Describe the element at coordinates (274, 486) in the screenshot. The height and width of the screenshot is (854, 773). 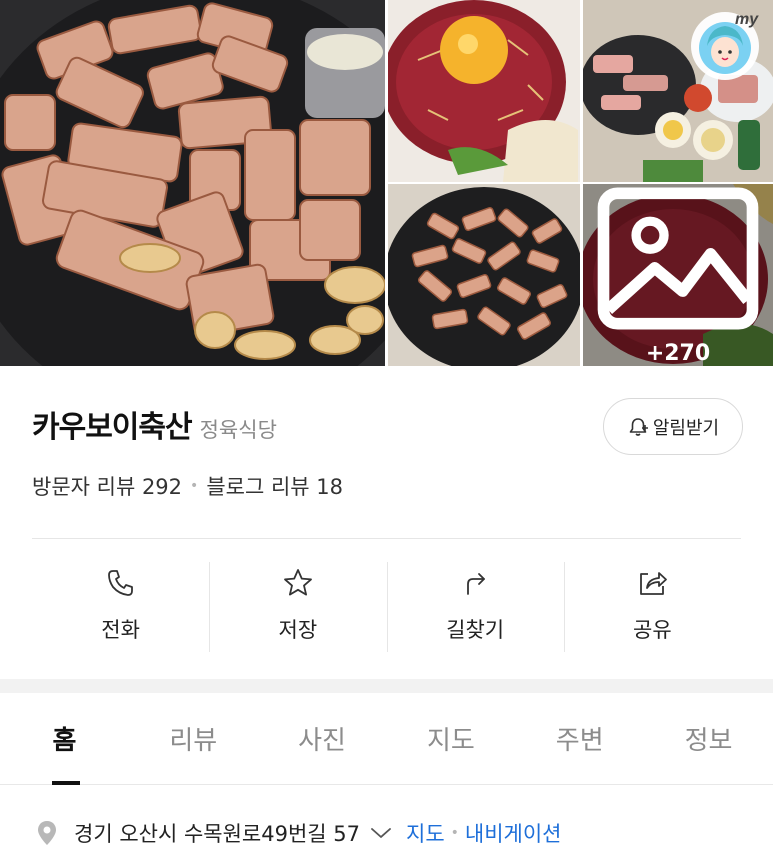
I see `blog-review-link: 블로그 리뷰 18` at that location.